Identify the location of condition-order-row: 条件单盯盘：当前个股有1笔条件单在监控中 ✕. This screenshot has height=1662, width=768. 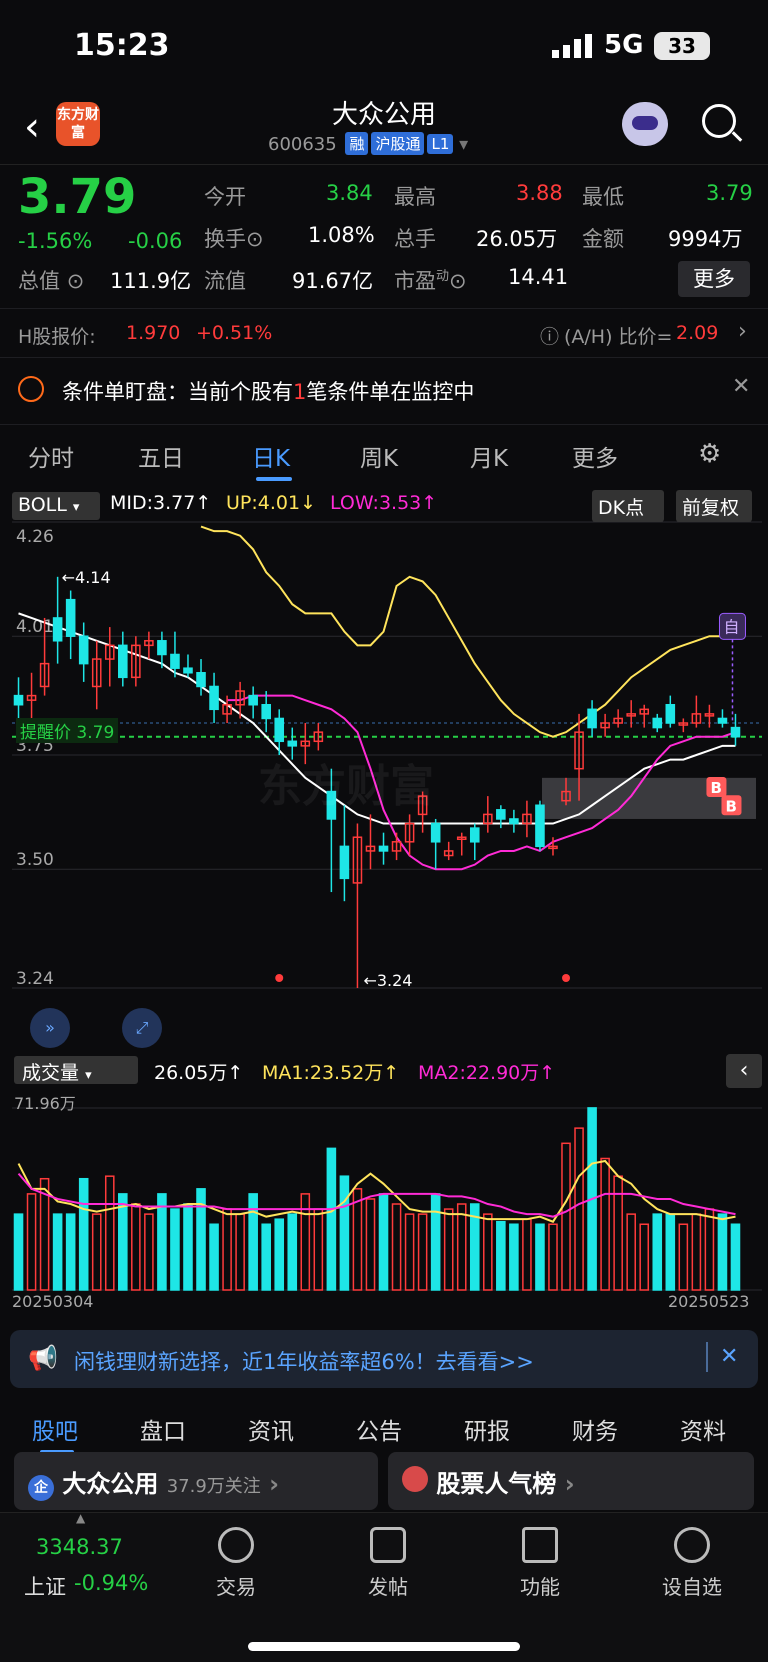
(384, 390).